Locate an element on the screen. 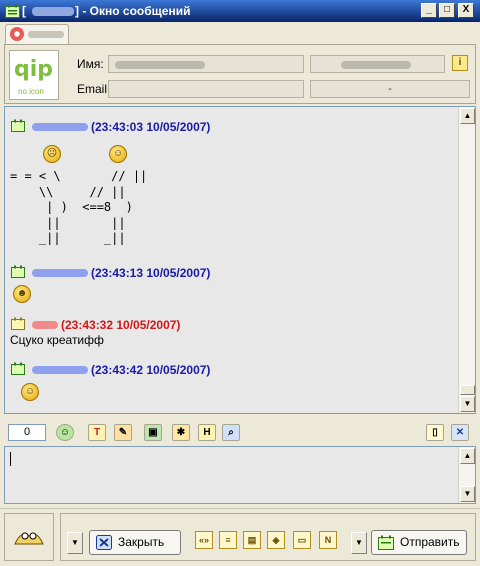 This screenshot has height=566, width=480. chat-mode-icon is located at coordinates (29, 538).